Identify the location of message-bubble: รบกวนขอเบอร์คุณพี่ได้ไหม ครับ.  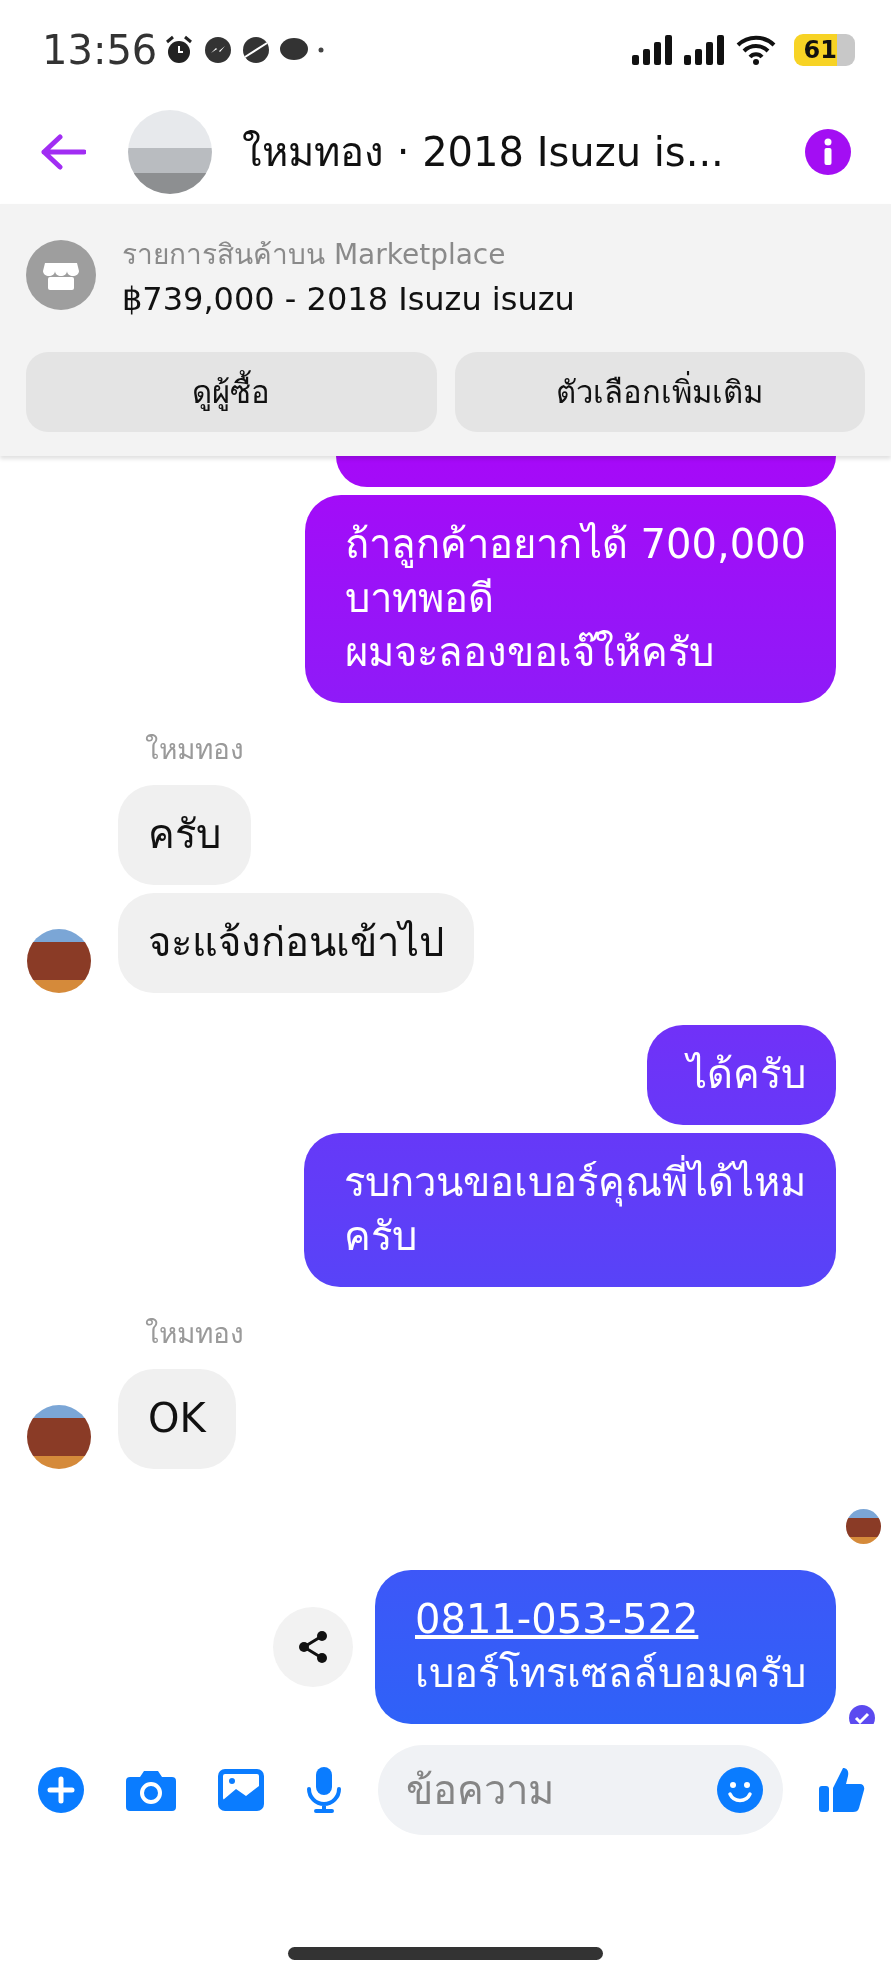
(570, 1210).